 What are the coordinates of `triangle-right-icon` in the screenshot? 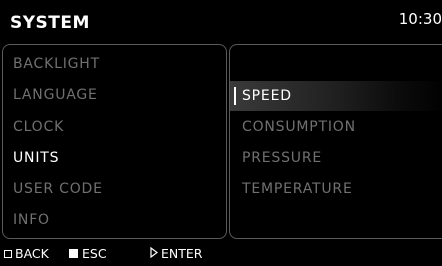 It's located at (154, 253).